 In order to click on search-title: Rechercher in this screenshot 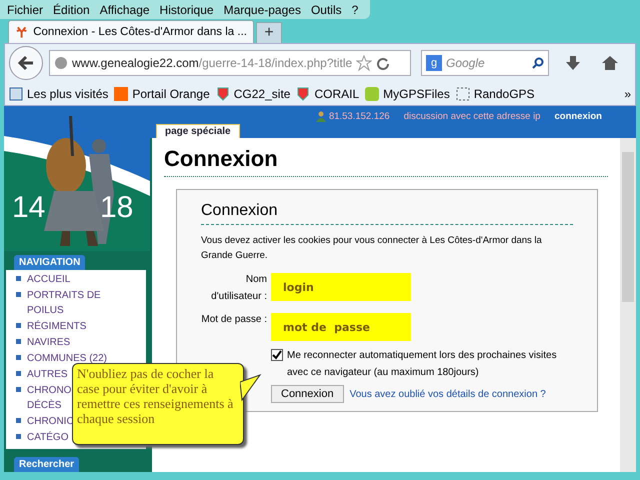, I will do `click(47, 464)`.